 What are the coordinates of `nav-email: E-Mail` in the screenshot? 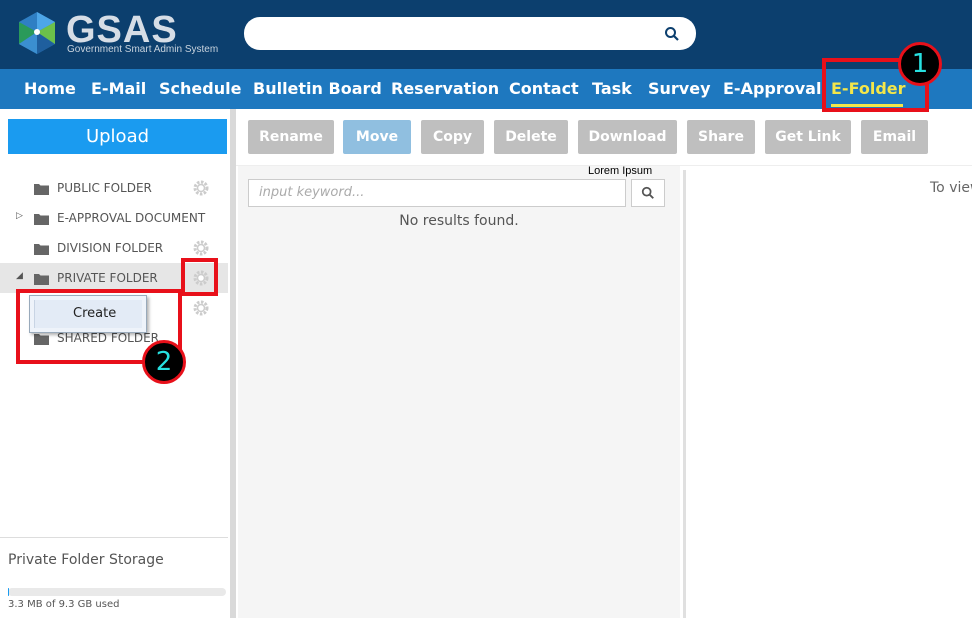 It's located at (118, 88).